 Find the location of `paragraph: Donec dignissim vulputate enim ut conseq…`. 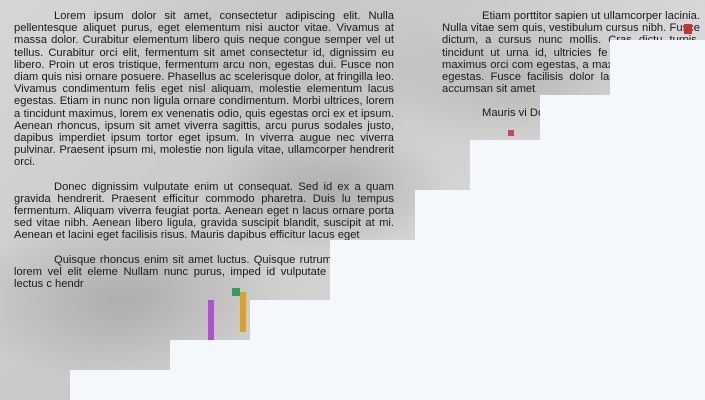

paragraph: Donec dignissim vulputate enim ut conseq… is located at coordinates (204, 211).